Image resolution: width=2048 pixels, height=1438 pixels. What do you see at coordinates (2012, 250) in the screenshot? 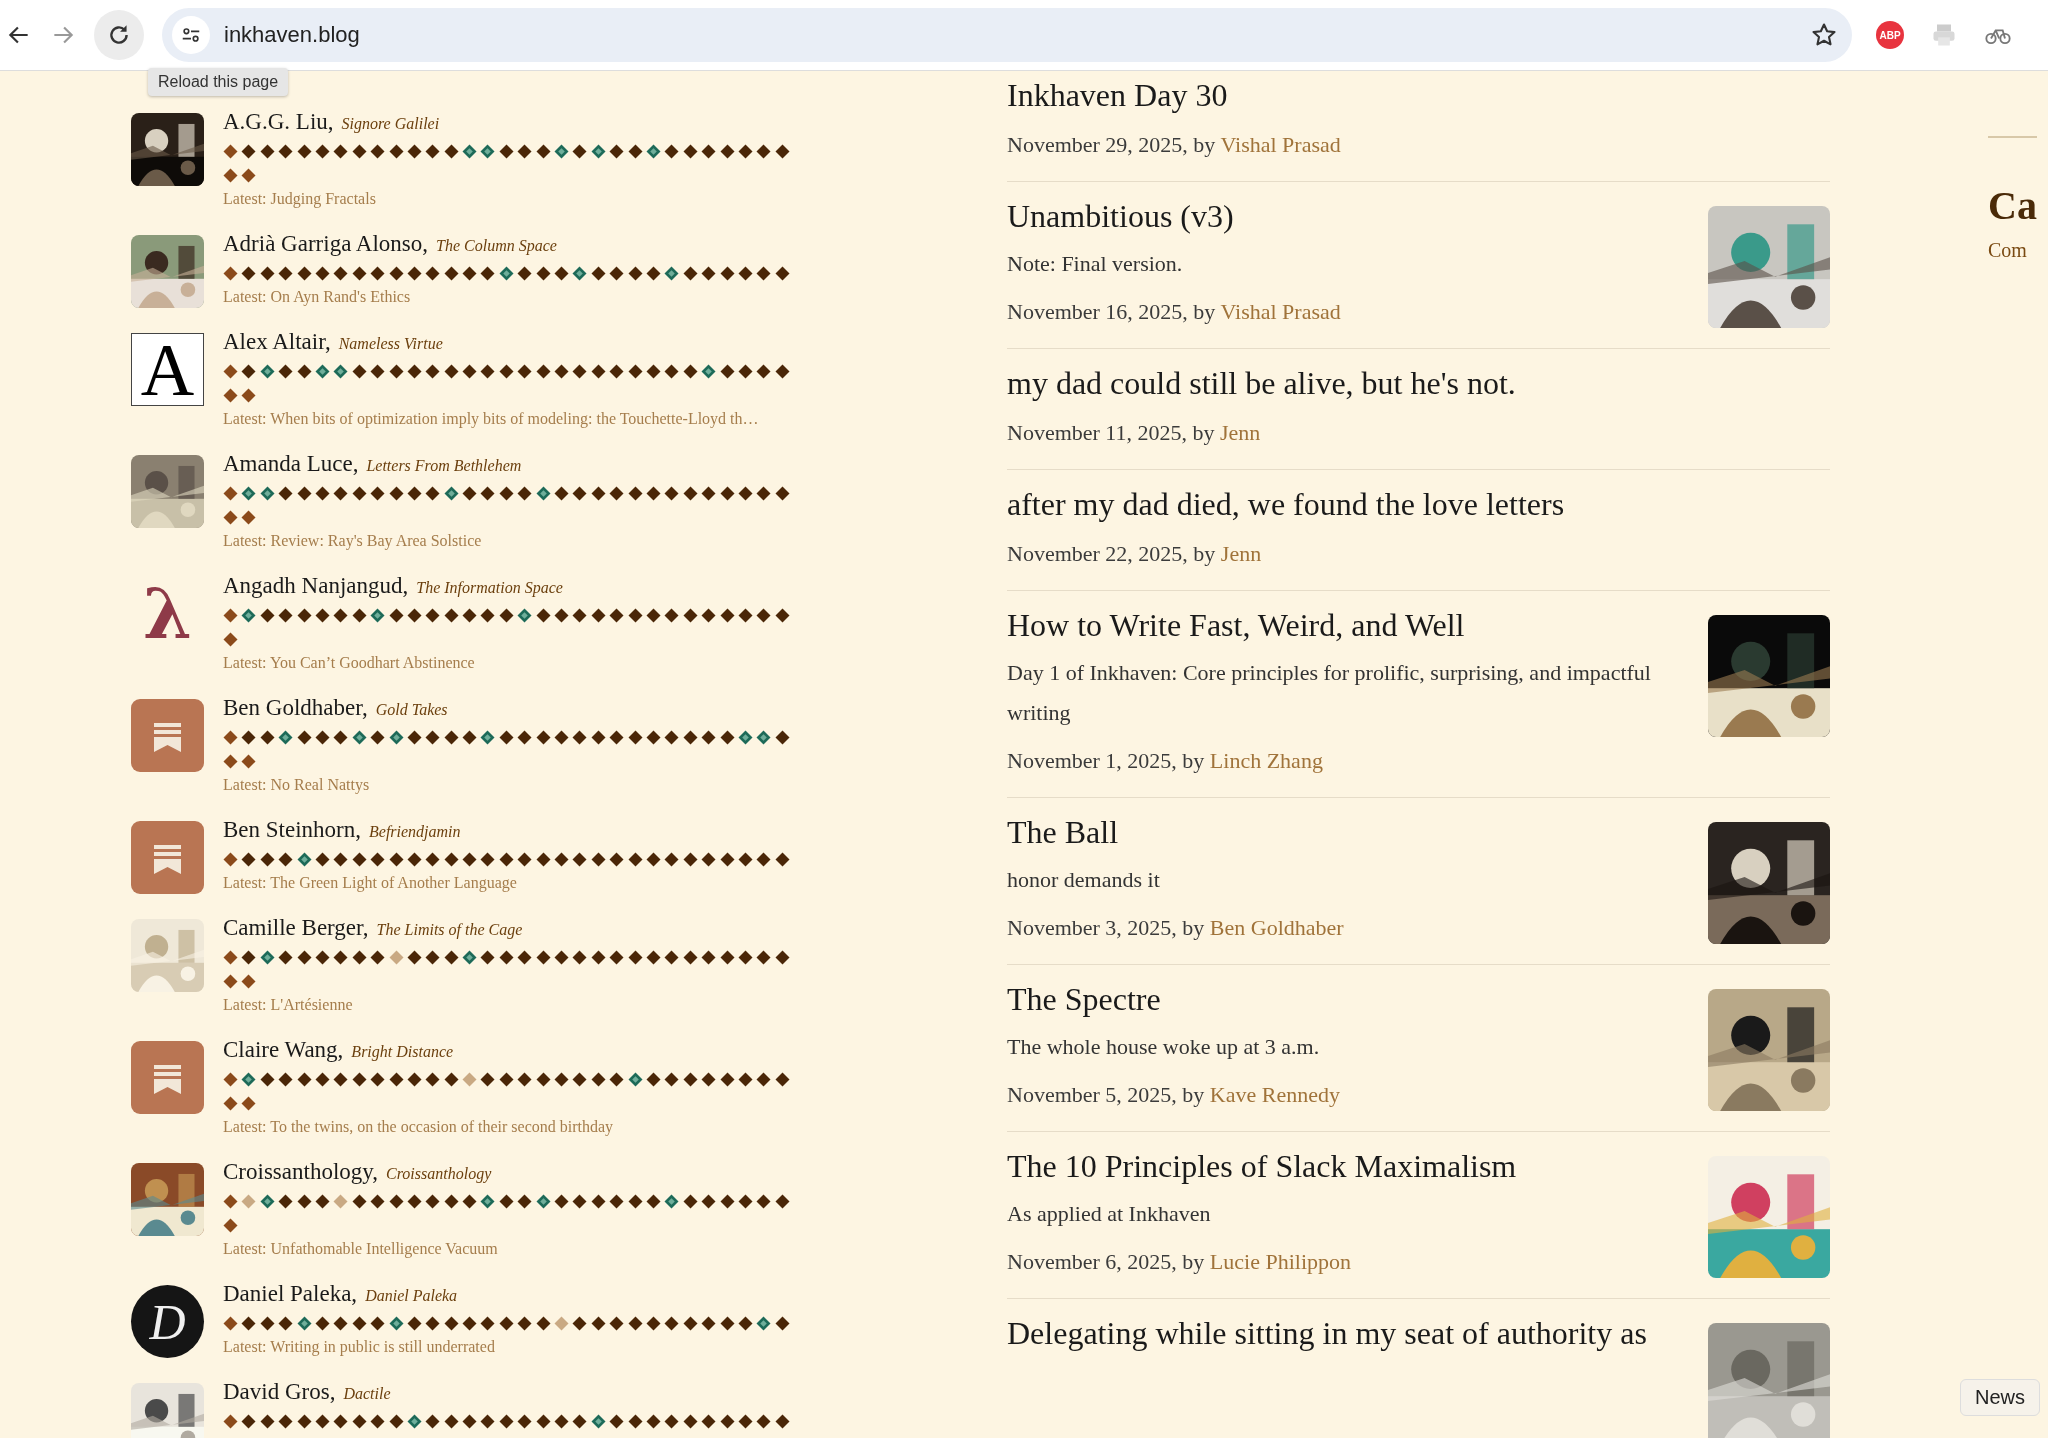
I see `sidebar-link: Com` at bounding box center [2012, 250].